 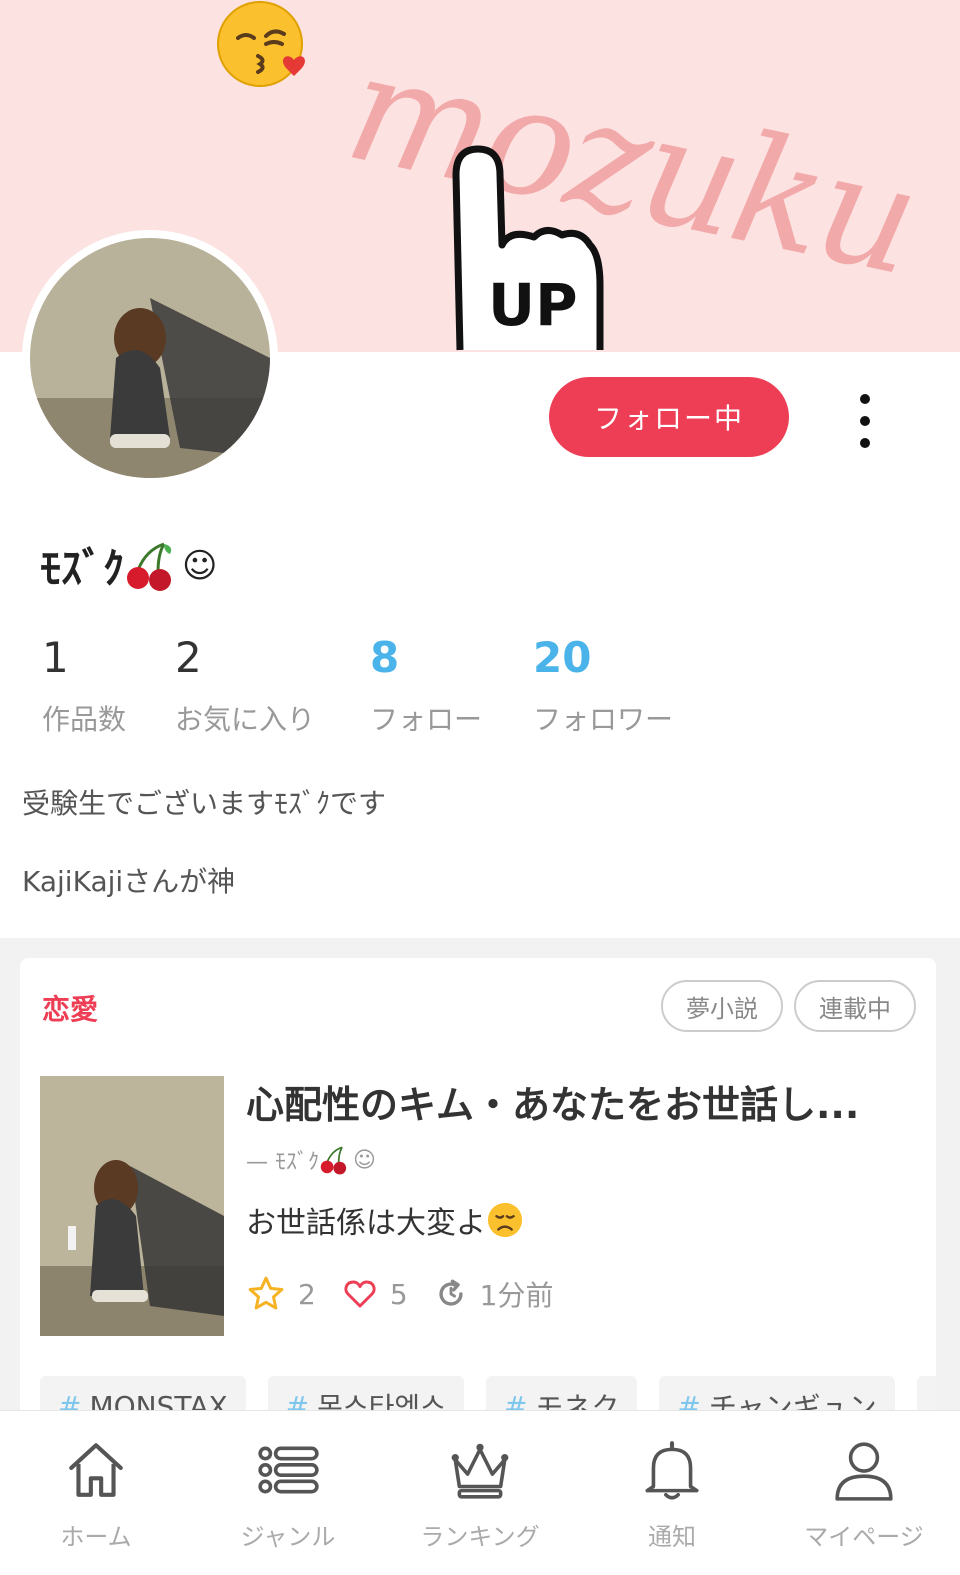 What do you see at coordinates (307, 1294) in the screenshot?
I see `star-count: 2` at bounding box center [307, 1294].